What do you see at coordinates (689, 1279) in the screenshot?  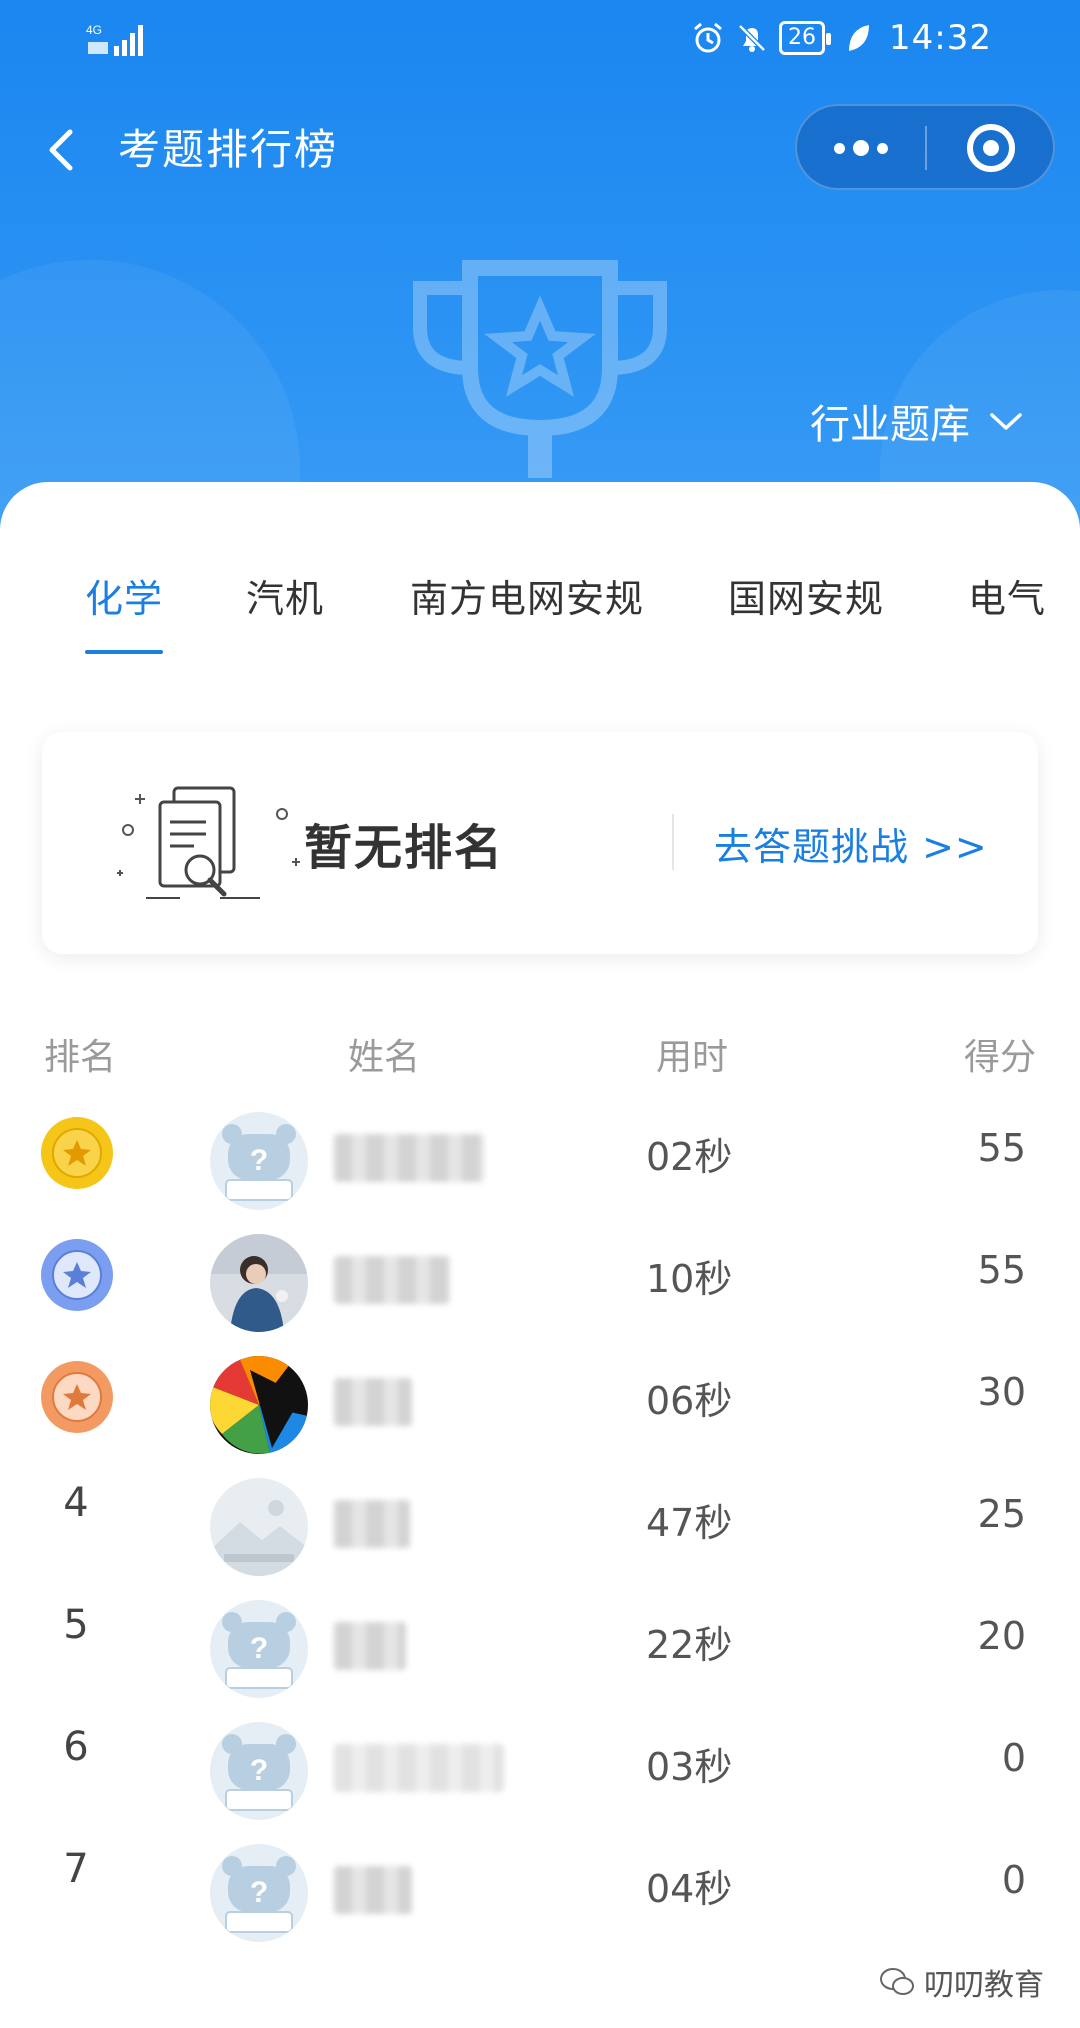 I see `time-value: 10秒` at bounding box center [689, 1279].